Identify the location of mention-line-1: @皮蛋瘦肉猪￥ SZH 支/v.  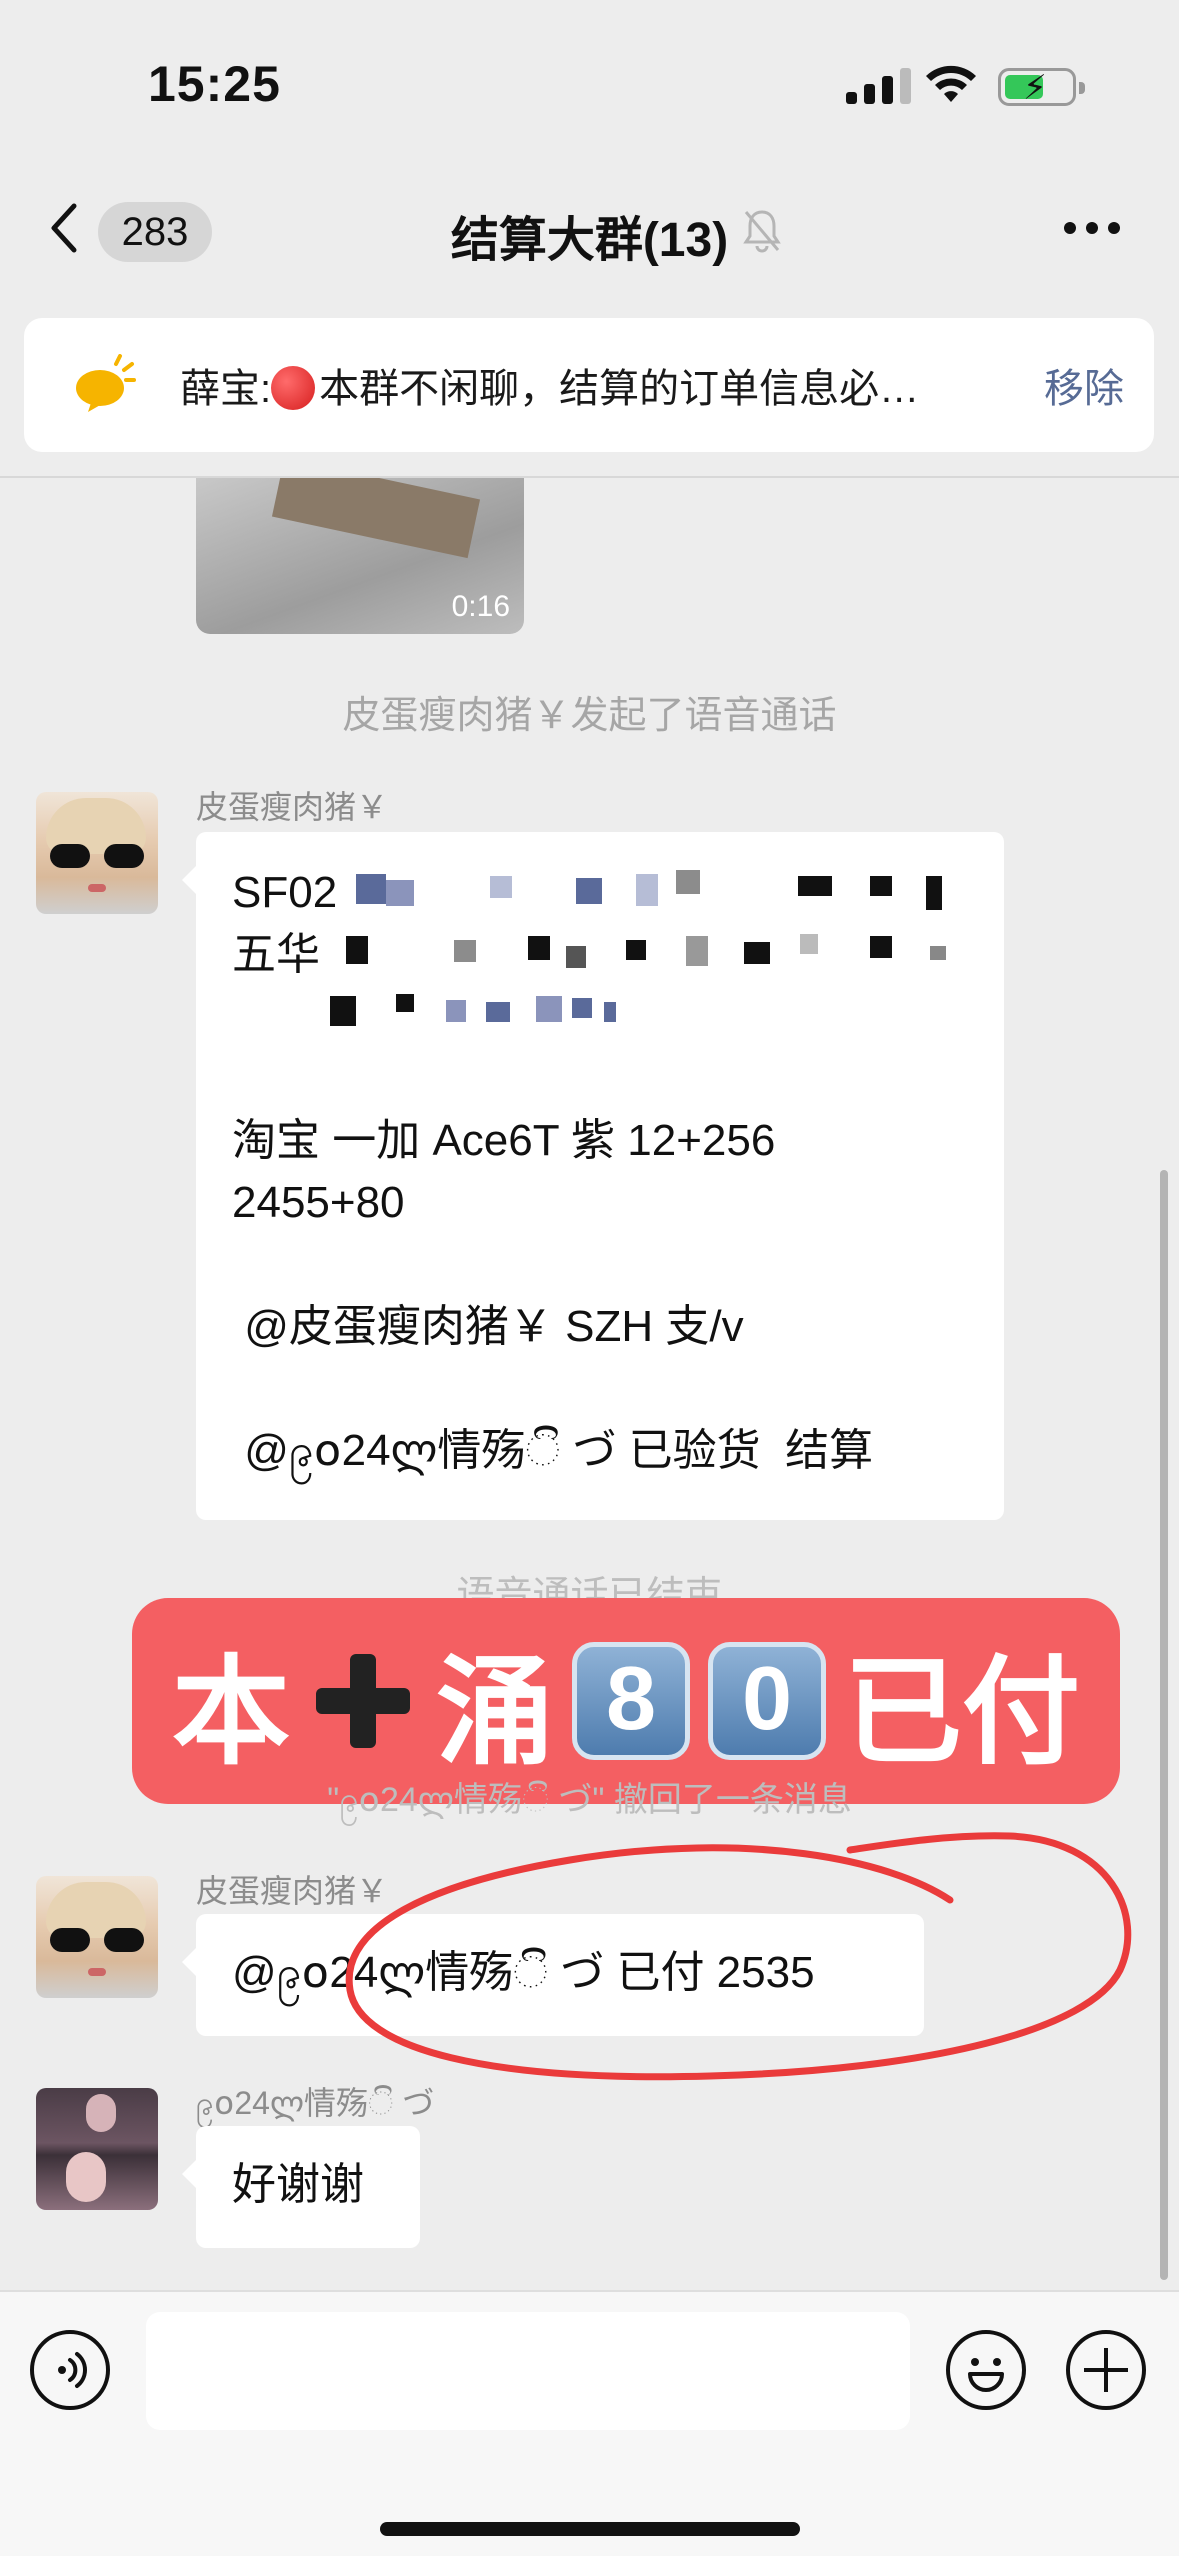
(488, 1326).